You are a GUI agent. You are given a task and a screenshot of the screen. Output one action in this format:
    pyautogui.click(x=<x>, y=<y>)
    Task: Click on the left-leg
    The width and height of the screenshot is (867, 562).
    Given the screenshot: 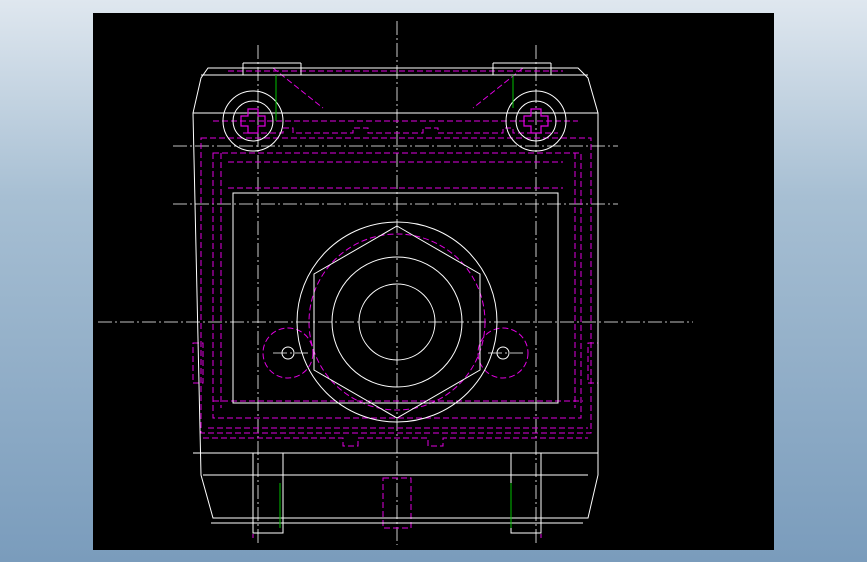 What is the action you would take?
    pyautogui.click(x=268, y=493)
    